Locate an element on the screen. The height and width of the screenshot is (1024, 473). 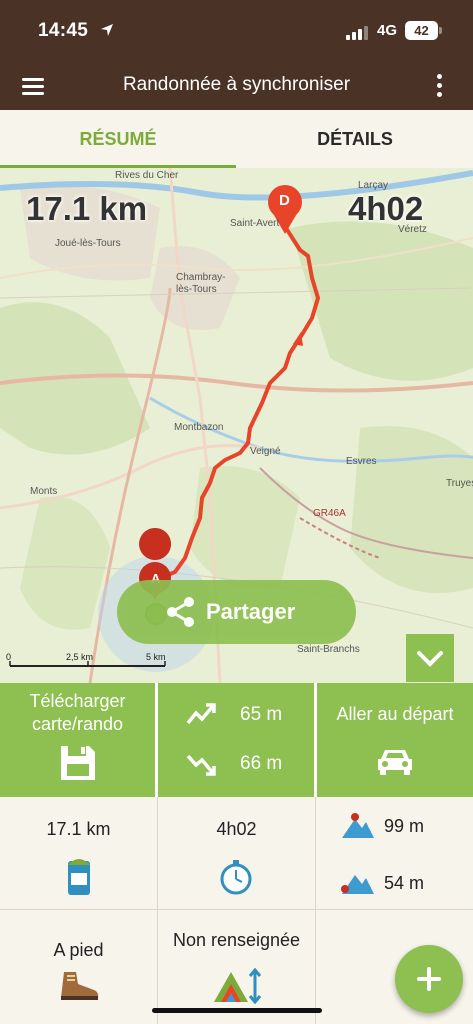
map-label: Monts is located at coordinates (44, 491).